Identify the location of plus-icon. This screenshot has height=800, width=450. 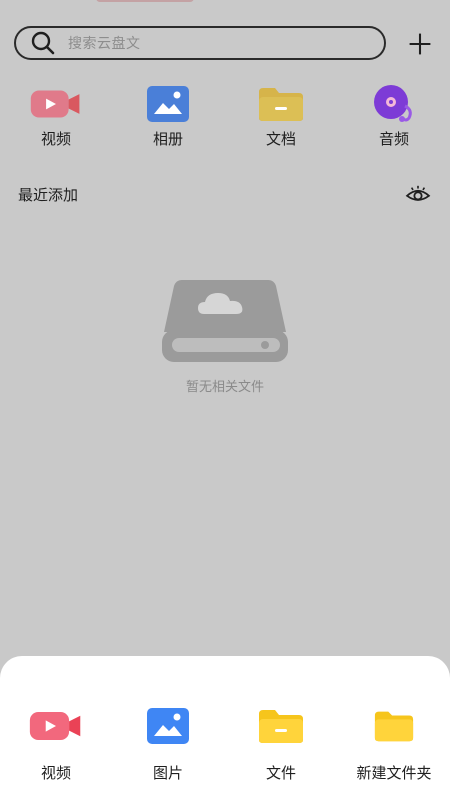
(420, 44).